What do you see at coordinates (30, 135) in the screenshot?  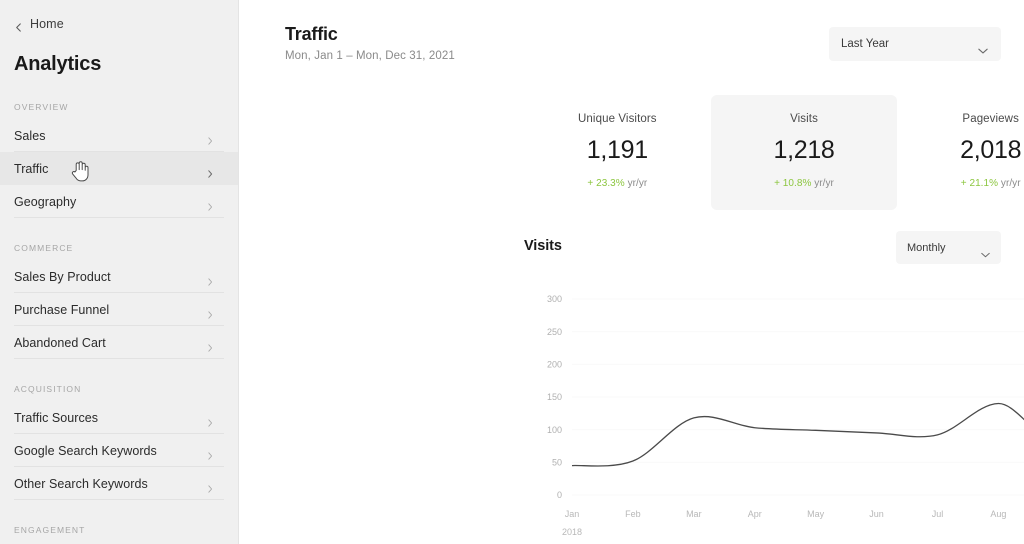 I see `sidebar-item-label: Sales` at bounding box center [30, 135].